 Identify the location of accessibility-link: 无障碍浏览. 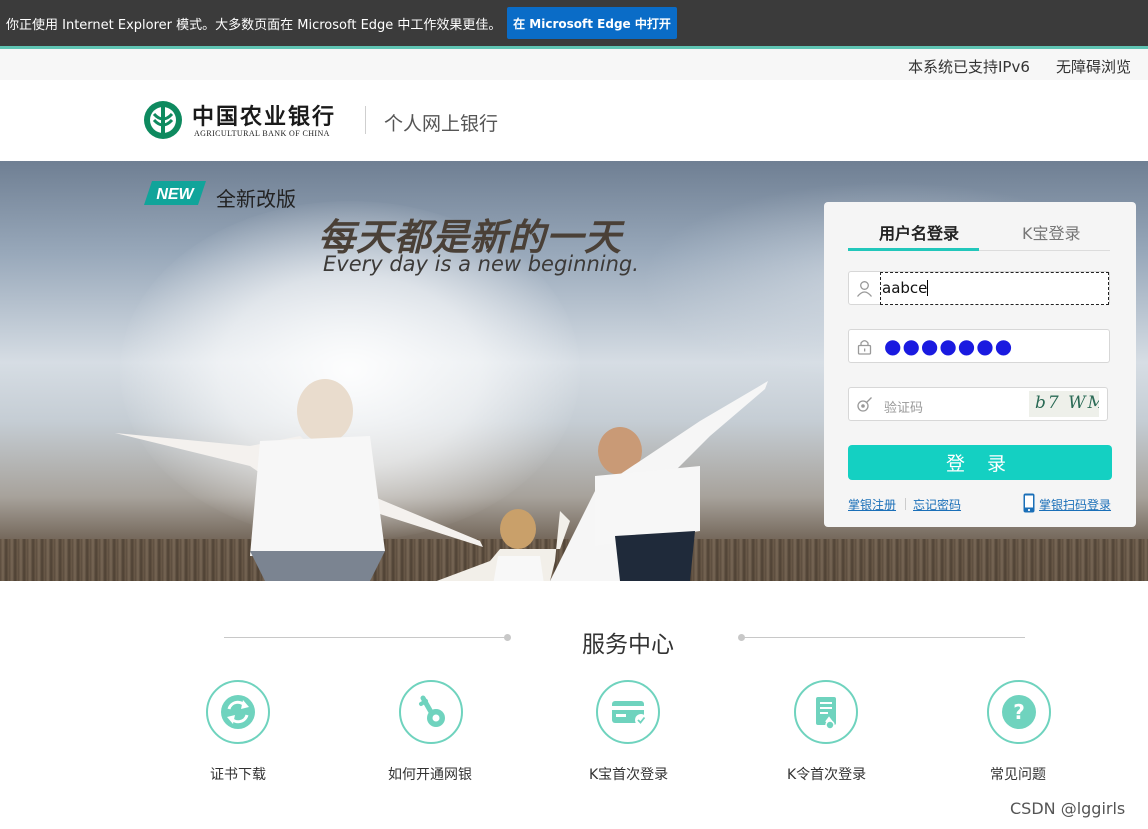
(1093, 66).